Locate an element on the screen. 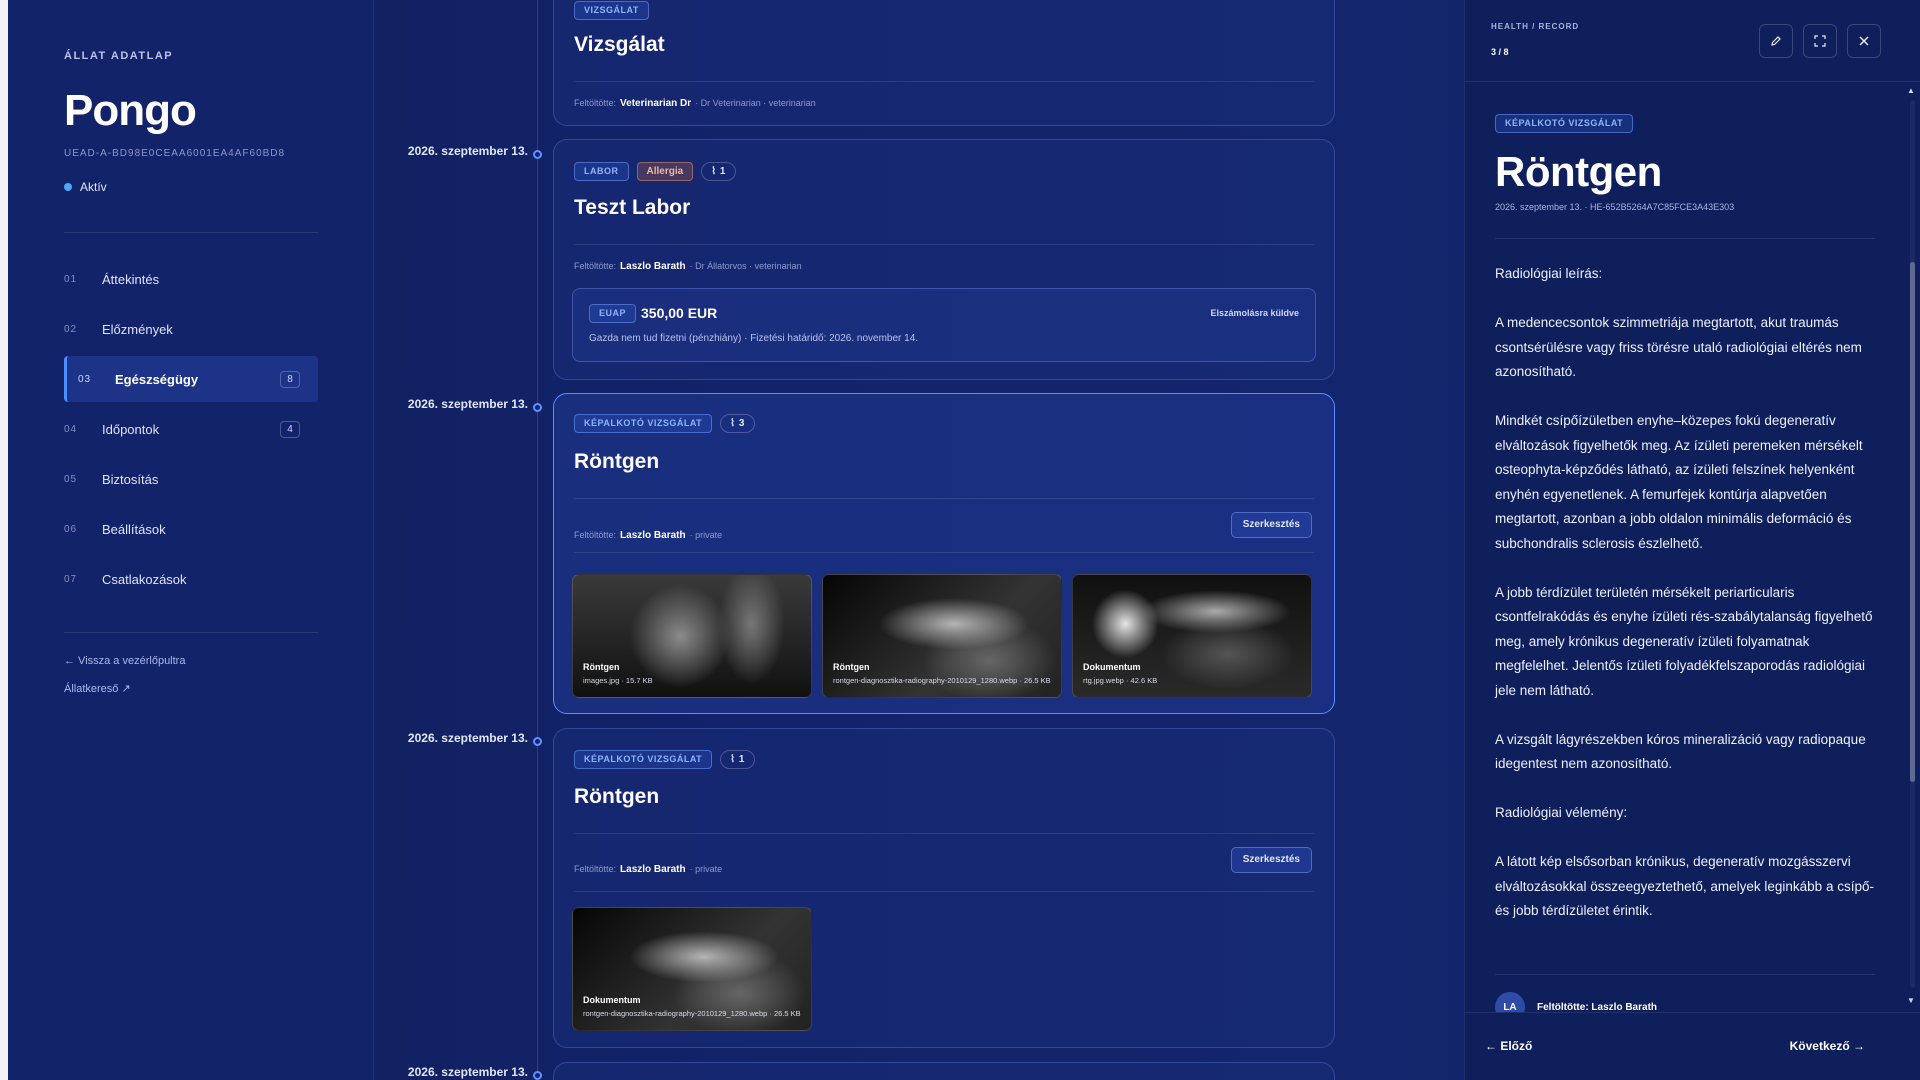 This screenshot has height=1080, width=1920. panel-scrollbar: ▲ ▼ is located at coordinates (1912, 547).